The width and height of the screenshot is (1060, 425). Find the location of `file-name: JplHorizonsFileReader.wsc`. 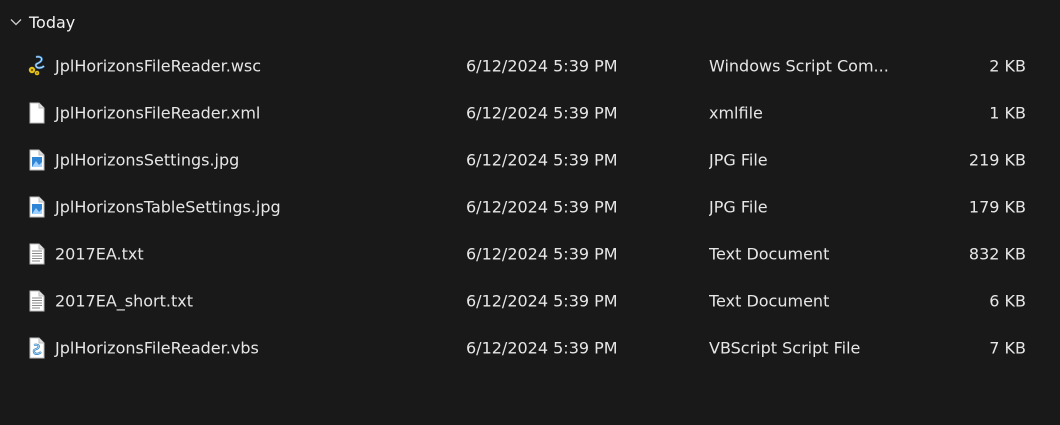

file-name: JplHorizonsFileReader.wsc is located at coordinates (158, 65).